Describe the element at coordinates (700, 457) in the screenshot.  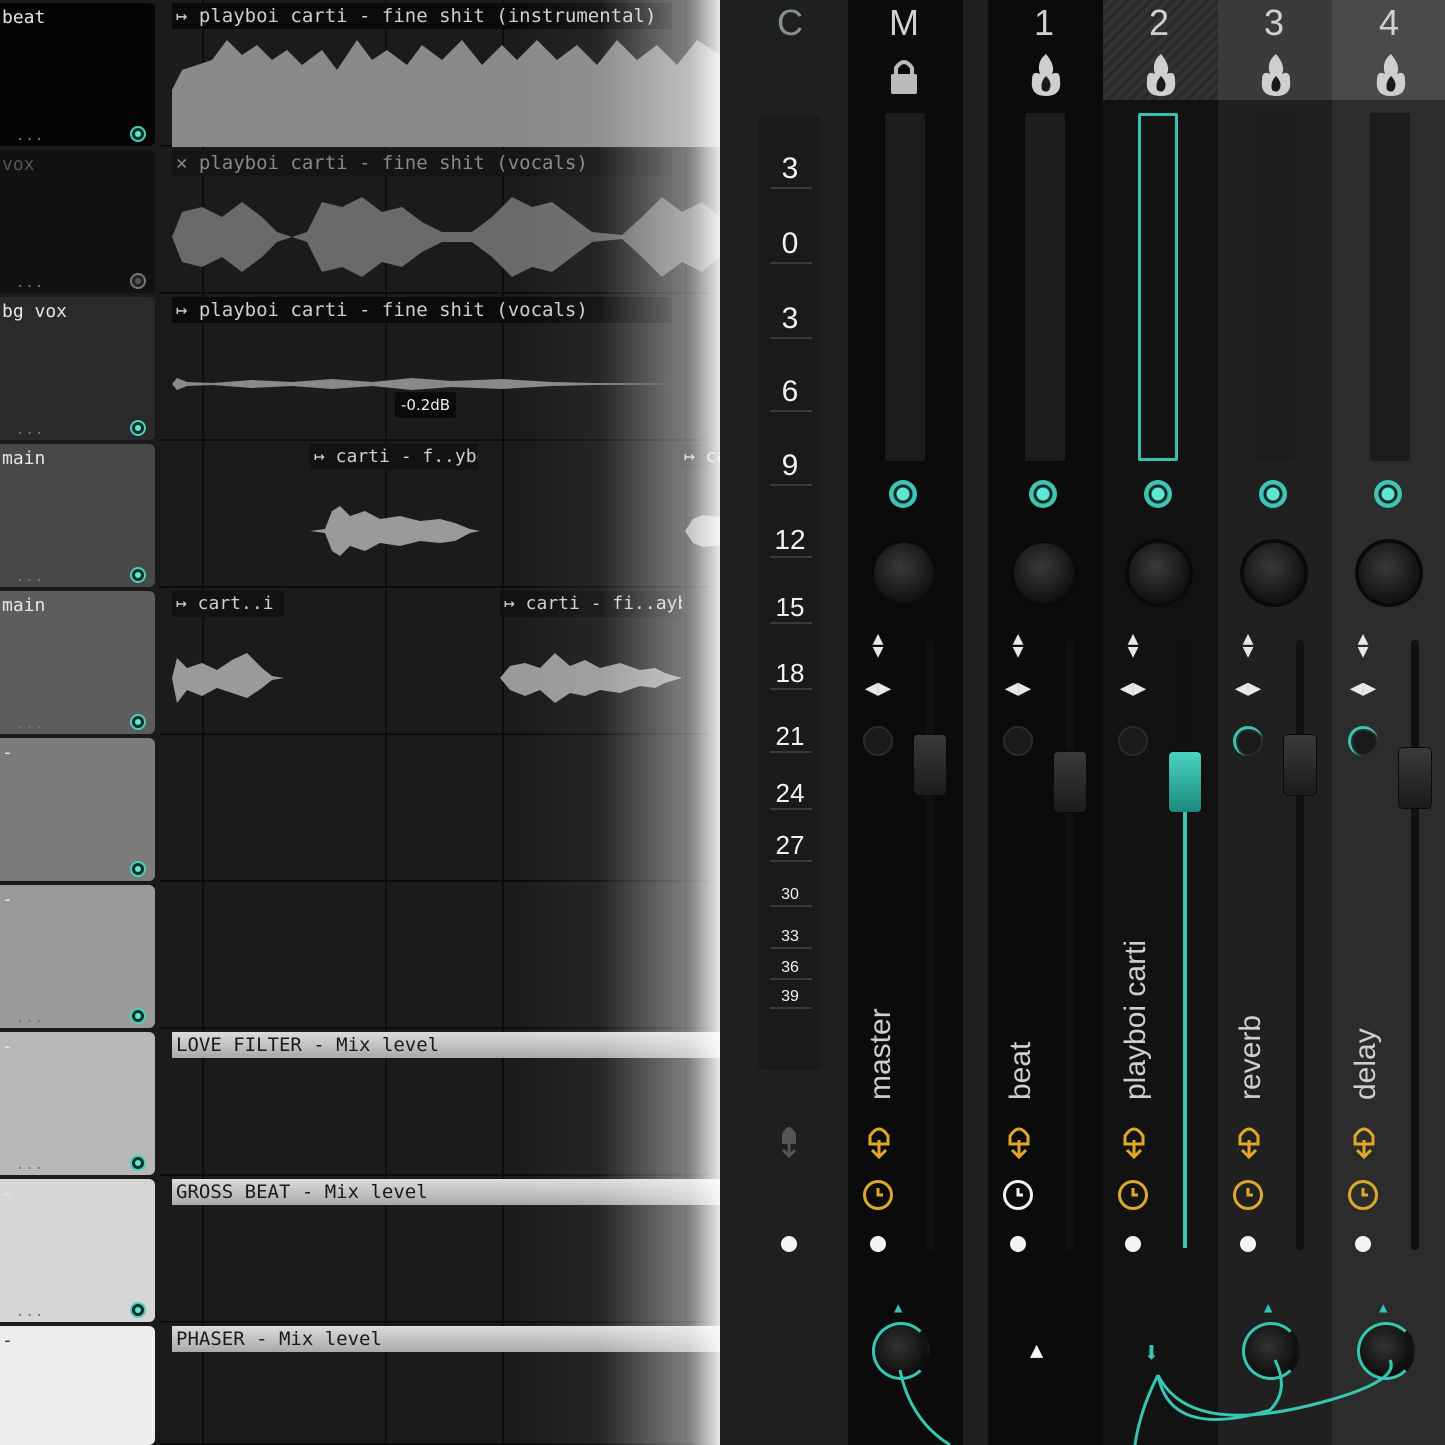
I see `clip-title: ↦ ca` at that location.